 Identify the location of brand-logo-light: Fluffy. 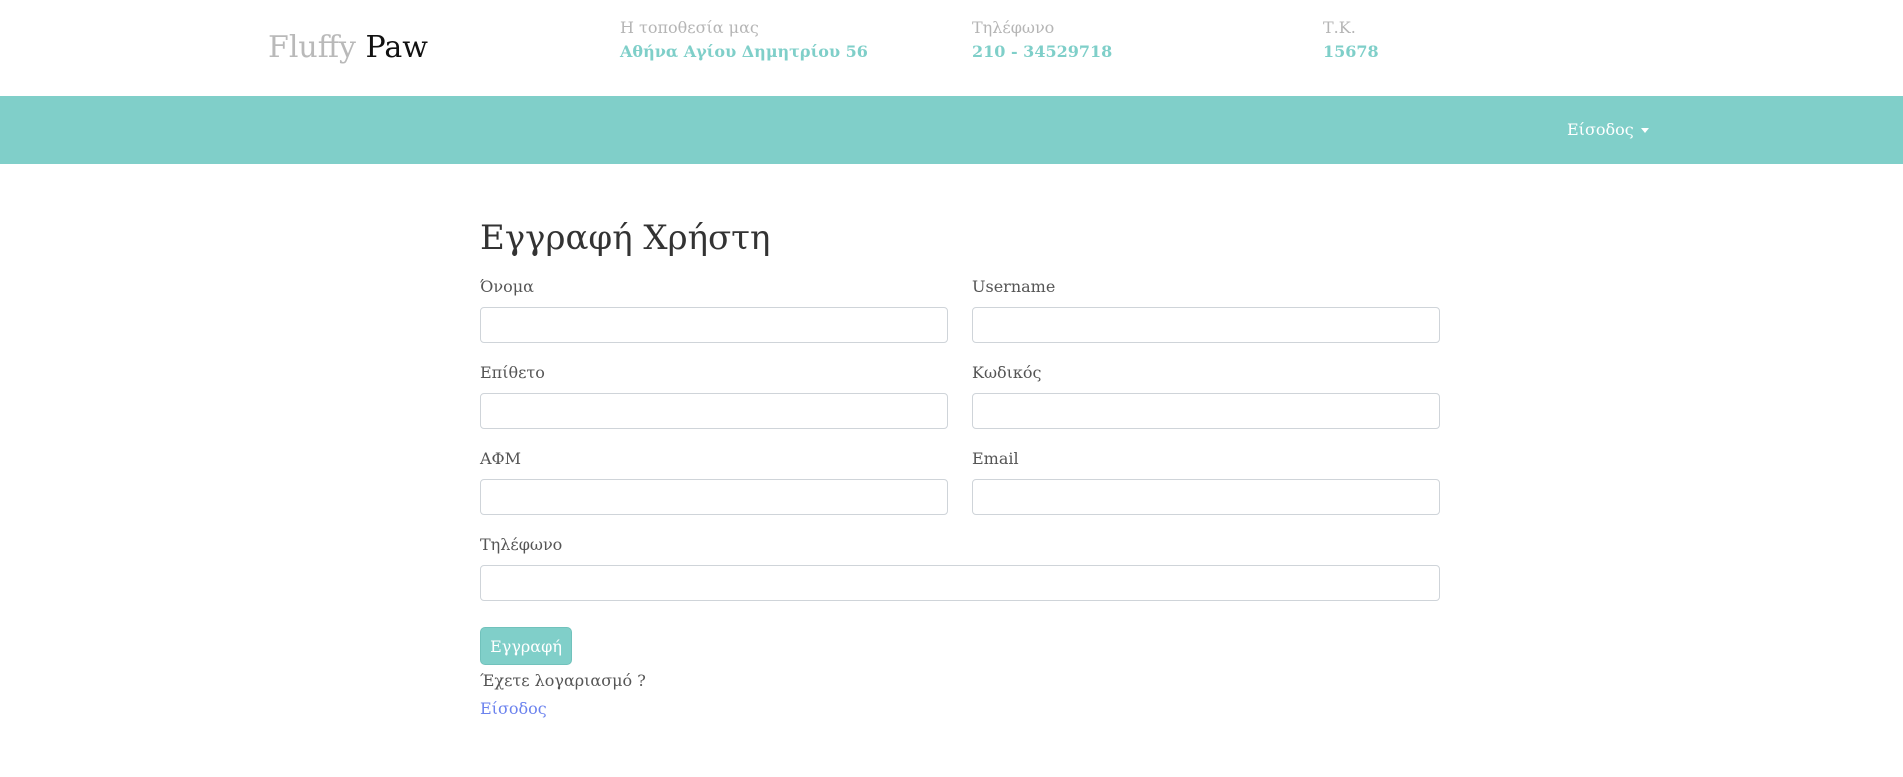
(312, 47).